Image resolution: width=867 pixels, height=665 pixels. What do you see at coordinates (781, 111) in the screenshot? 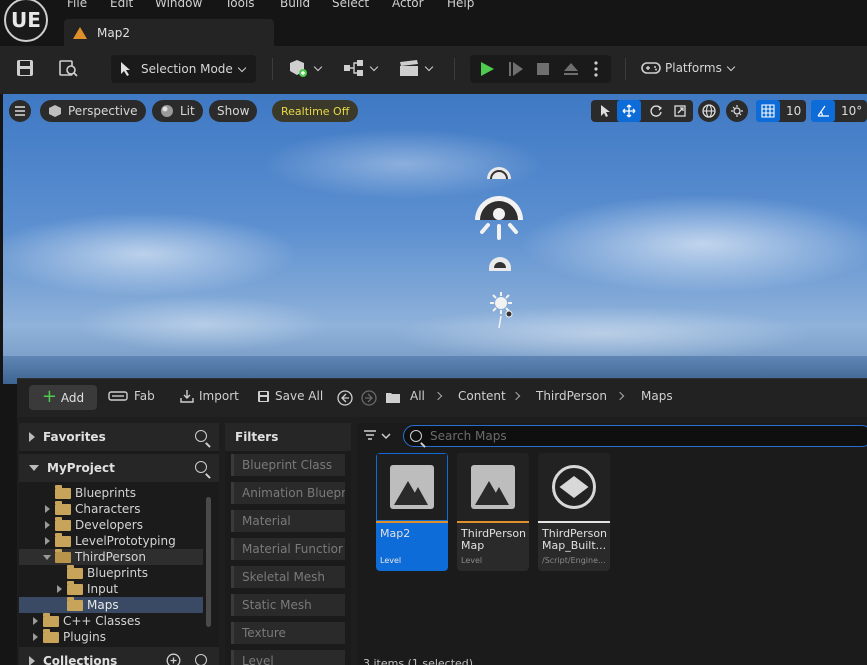
I see `grid-snap-control: 10` at bounding box center [781, 111].